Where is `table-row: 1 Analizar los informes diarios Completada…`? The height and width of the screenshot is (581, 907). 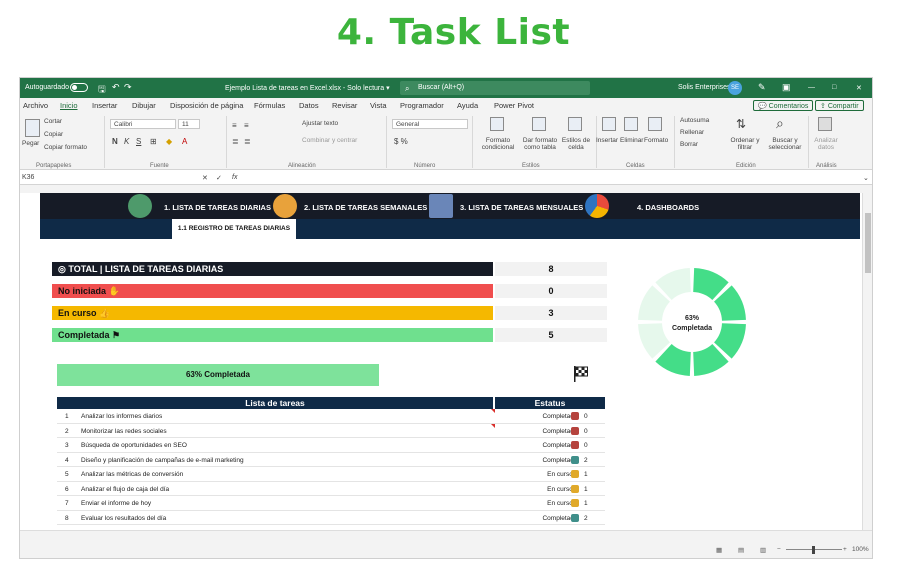 table-row: 1 Analizar los informes diarios Completada… is located at coordinates (331, 416).